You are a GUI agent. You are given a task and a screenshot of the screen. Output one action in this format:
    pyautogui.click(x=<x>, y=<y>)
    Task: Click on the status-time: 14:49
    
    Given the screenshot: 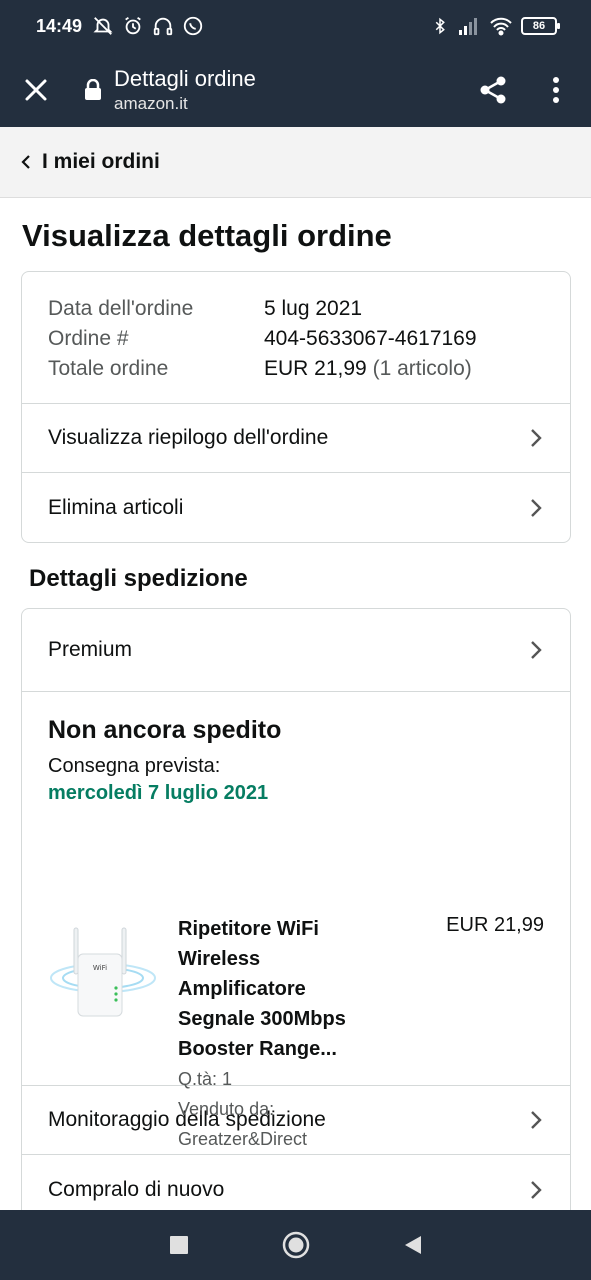 What is the action you would take?
    pyautogui.click(x=59, y=25)
    